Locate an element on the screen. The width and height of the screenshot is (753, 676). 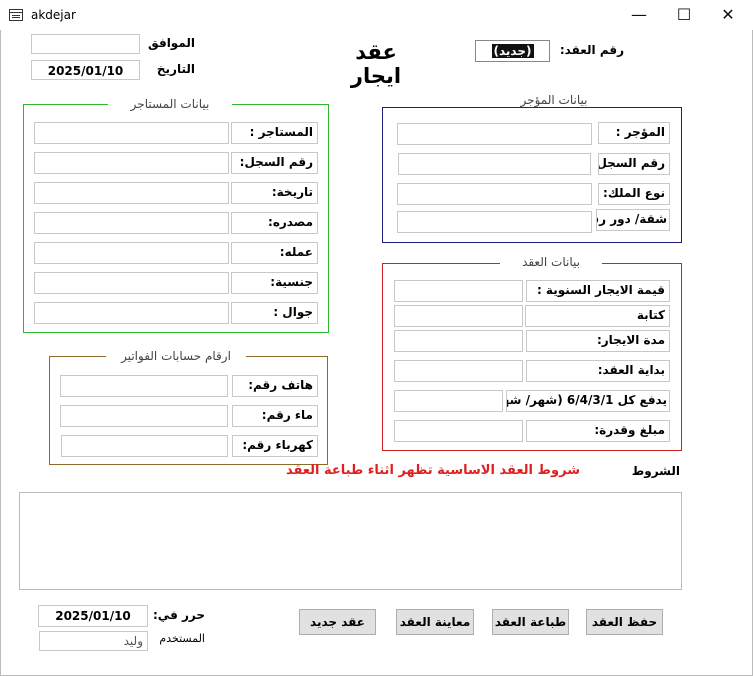
landlord-name-input is located at coordinates (494, 134).